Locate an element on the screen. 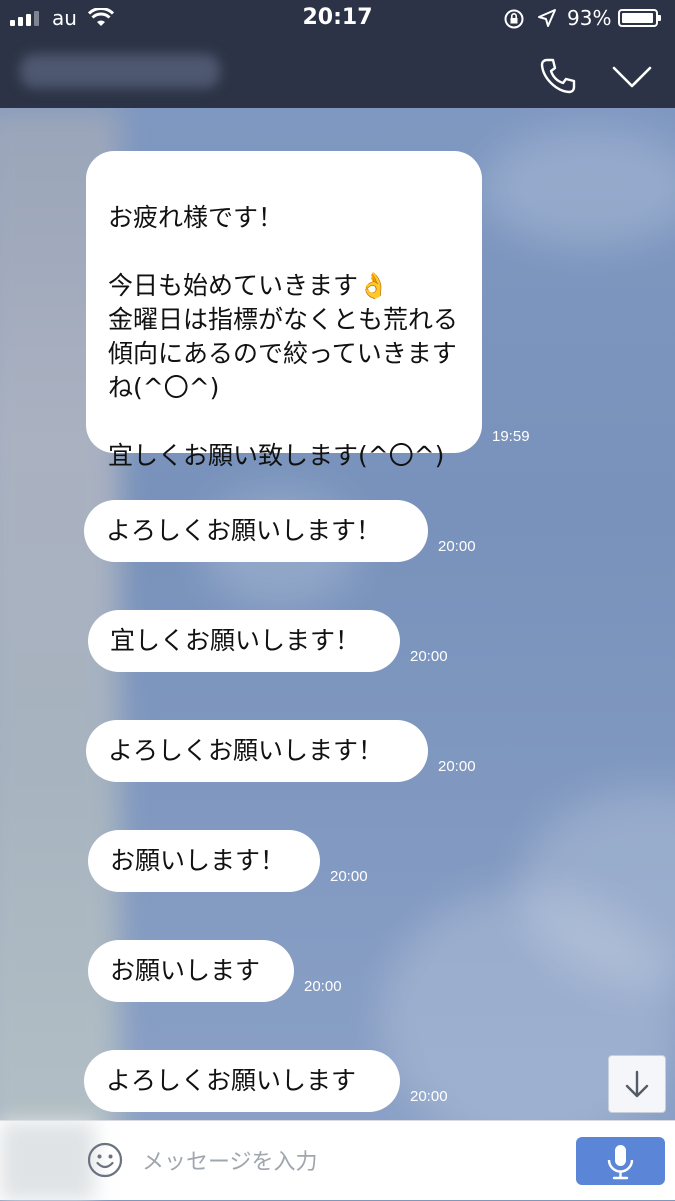  message-bubble: よろしくお願いします is located at coordinates (242, 1081).